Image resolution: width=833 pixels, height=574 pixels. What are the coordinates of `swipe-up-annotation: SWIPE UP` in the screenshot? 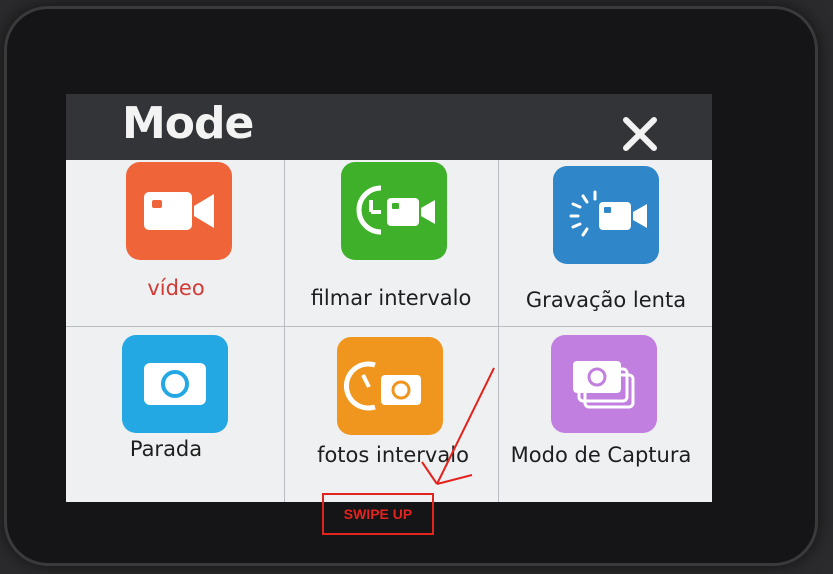 It's located at (378, 514).